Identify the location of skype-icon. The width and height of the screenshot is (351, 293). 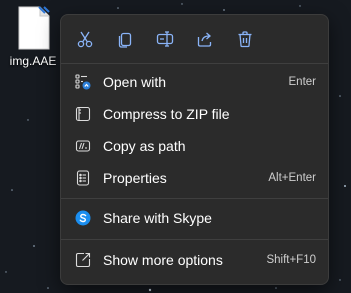
(83, 218).